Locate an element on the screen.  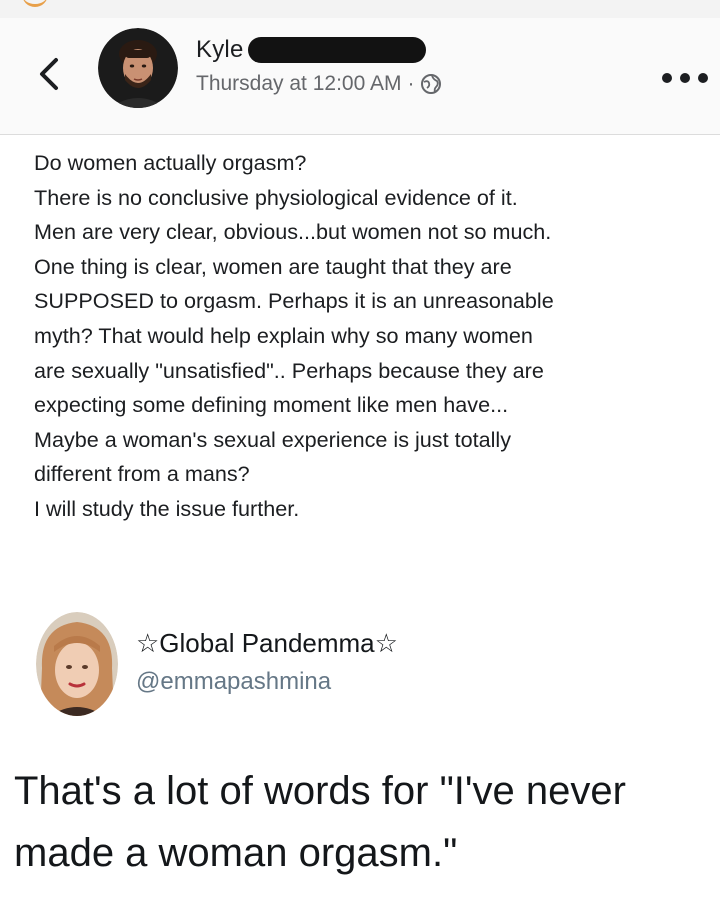
tweet-author-avatar is located at coordinates (77, 664).